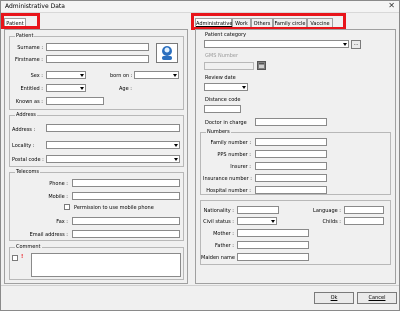 This screenshot has height=311, width=400. Describe the element at coordinates (113, 159) in the screenshot. I see `postal-code-select` at that location.